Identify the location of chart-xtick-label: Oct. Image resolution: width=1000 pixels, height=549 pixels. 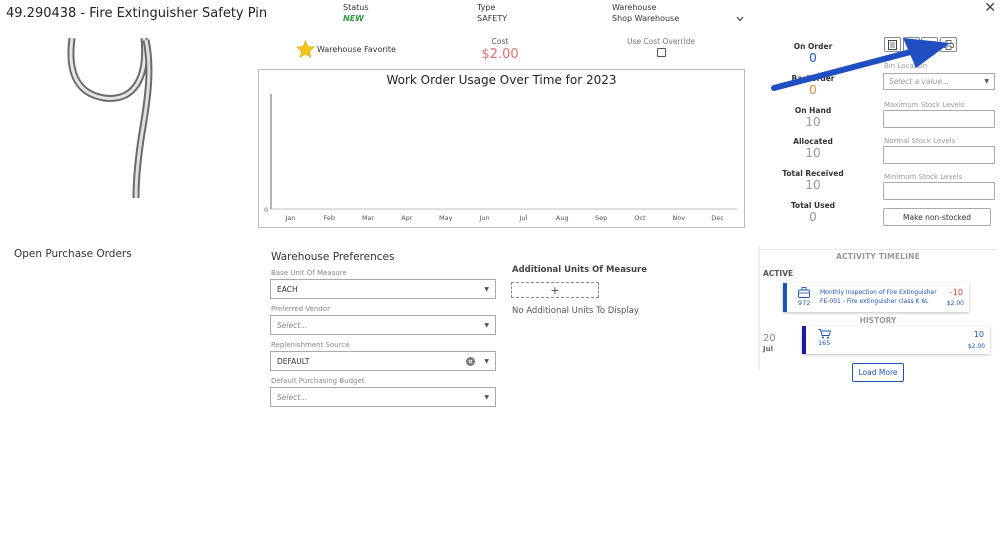
(640, 218).